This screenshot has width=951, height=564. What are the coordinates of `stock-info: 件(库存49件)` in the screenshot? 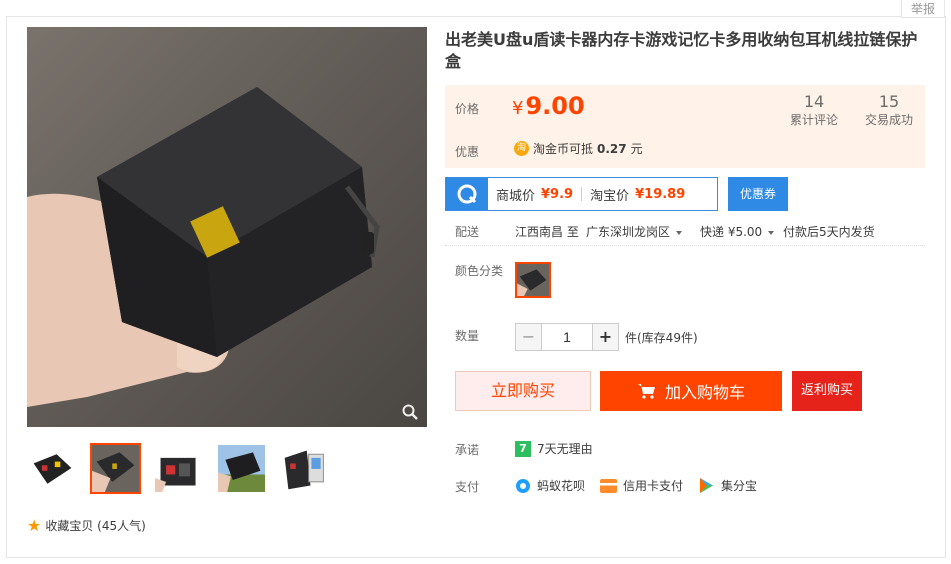 It's located at (661, 337).